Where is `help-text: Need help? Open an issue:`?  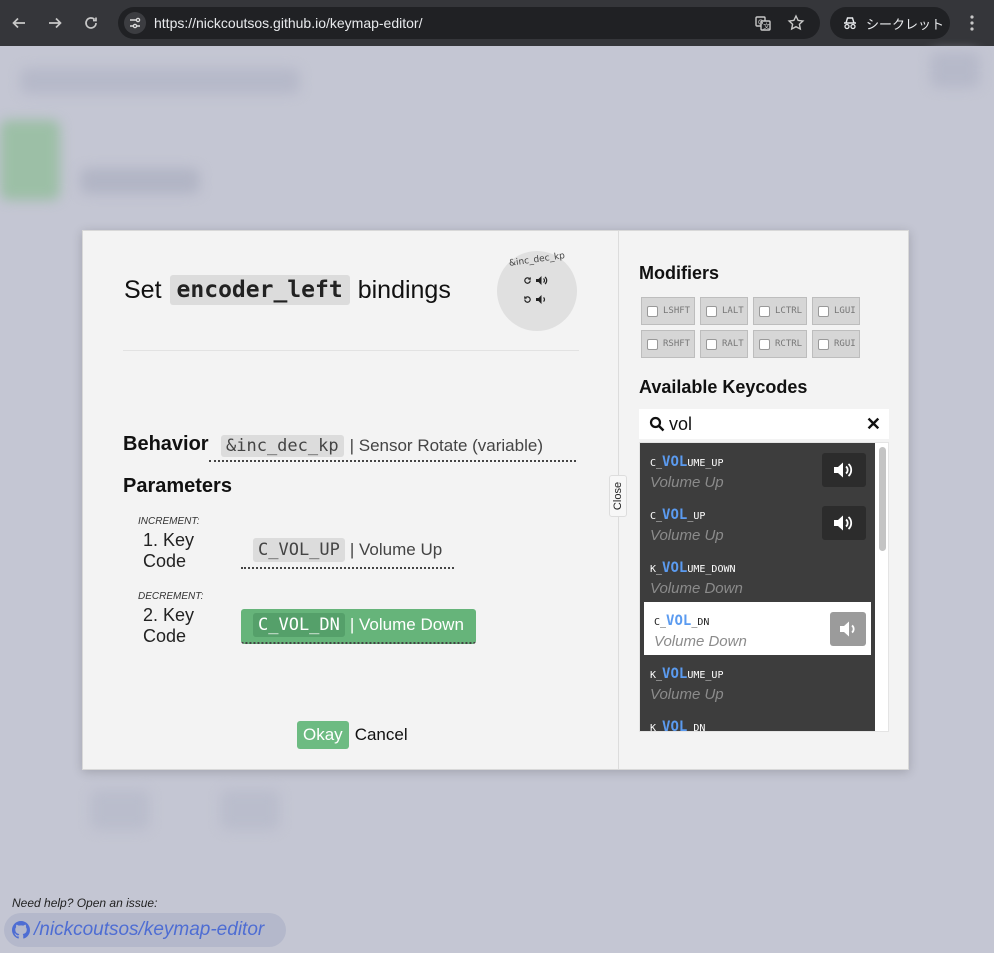 help-text: Need help? Open an issue: is located at coordinates (85, 903).